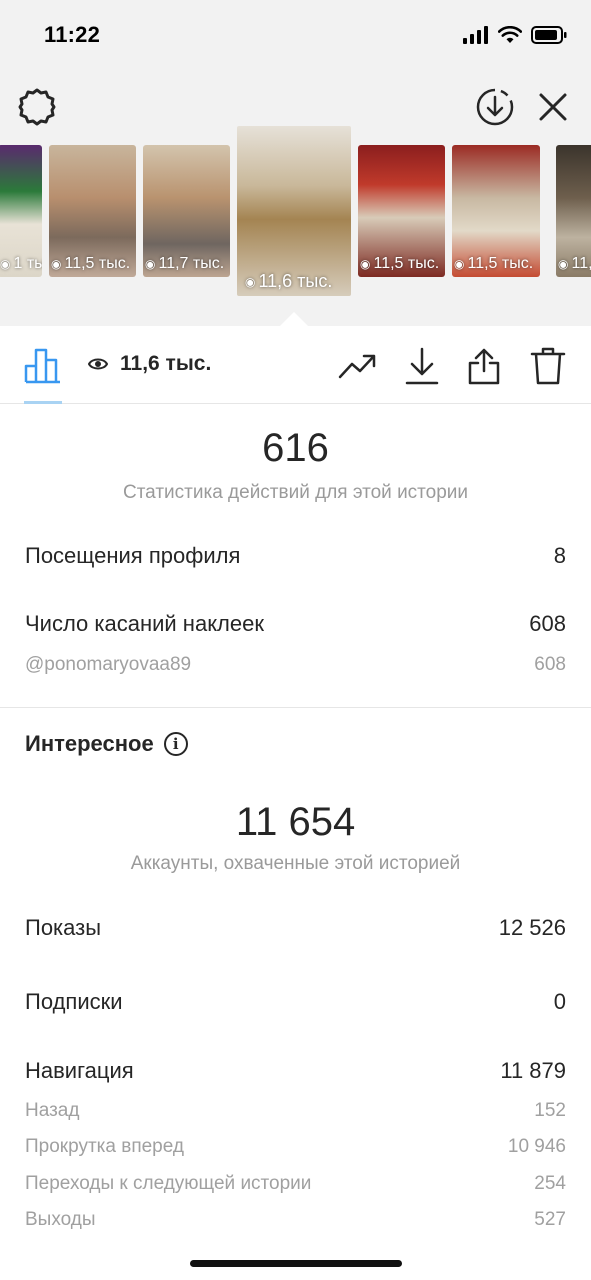 This screenshot has height=1280, width=591. Describe the element at coordinates (60, 1219) in the screenshot. I see `exited-label: Выходы` at that location.